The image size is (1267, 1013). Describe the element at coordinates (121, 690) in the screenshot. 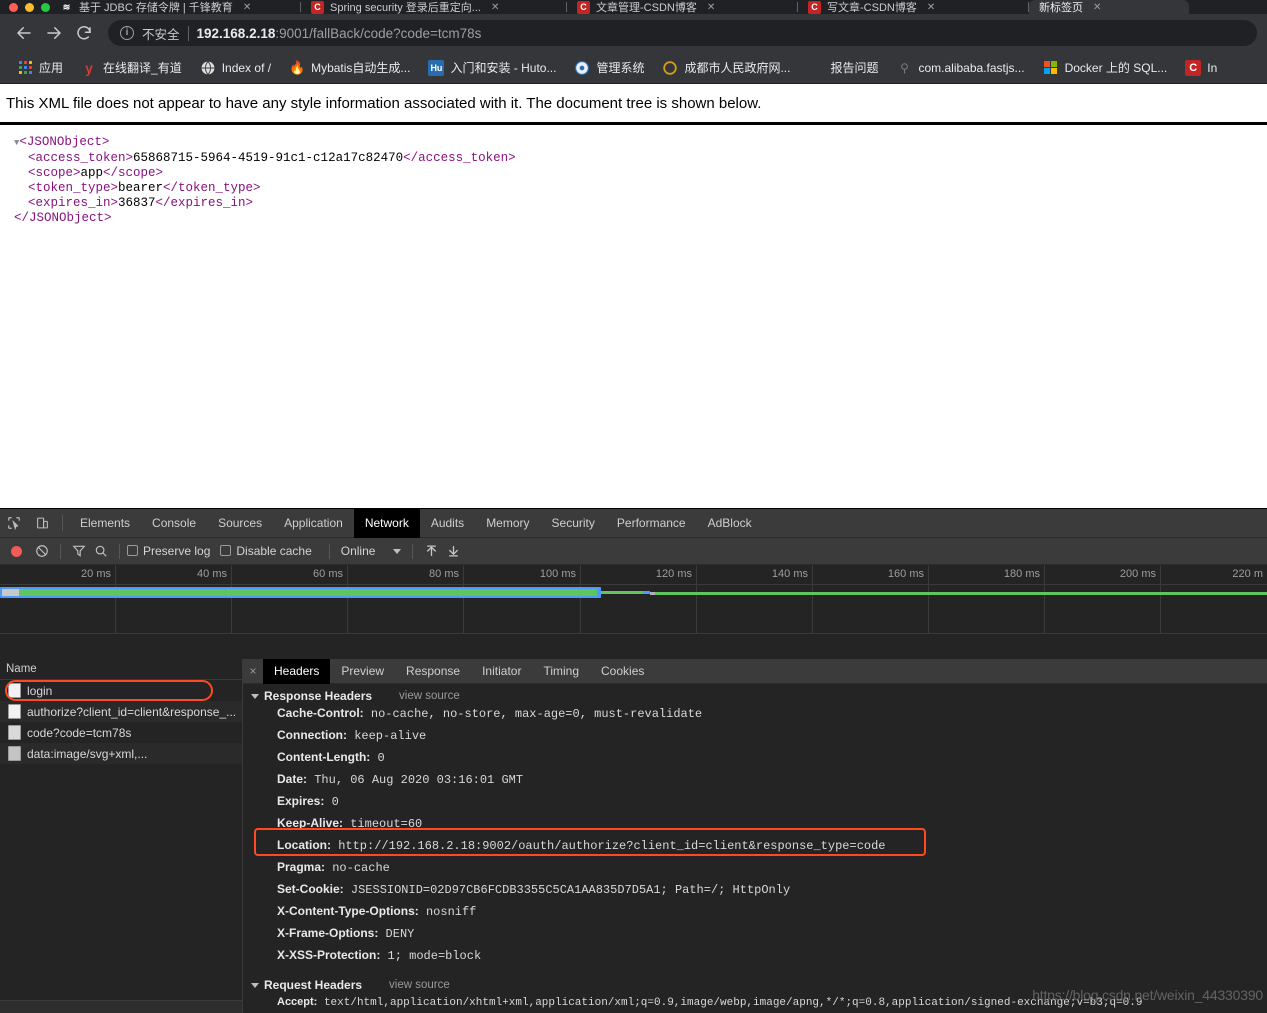

I see `table-row: login` at that location.